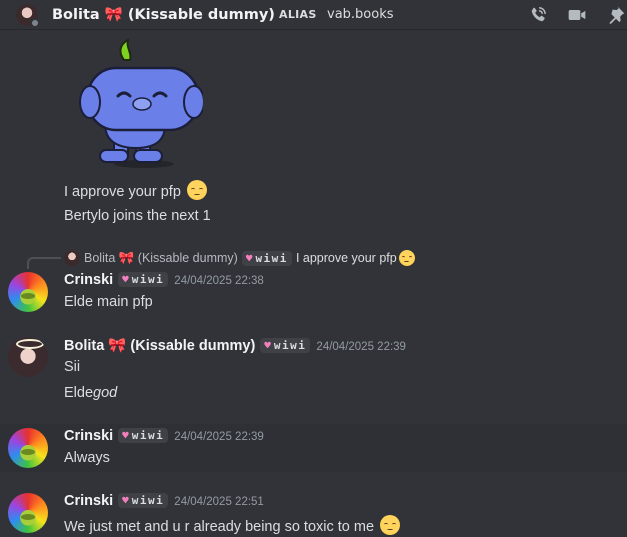  What do you see at coordinates (72, 367) in the screenshot?
I see `message-text: Sii` at bounding box center [72, 367].